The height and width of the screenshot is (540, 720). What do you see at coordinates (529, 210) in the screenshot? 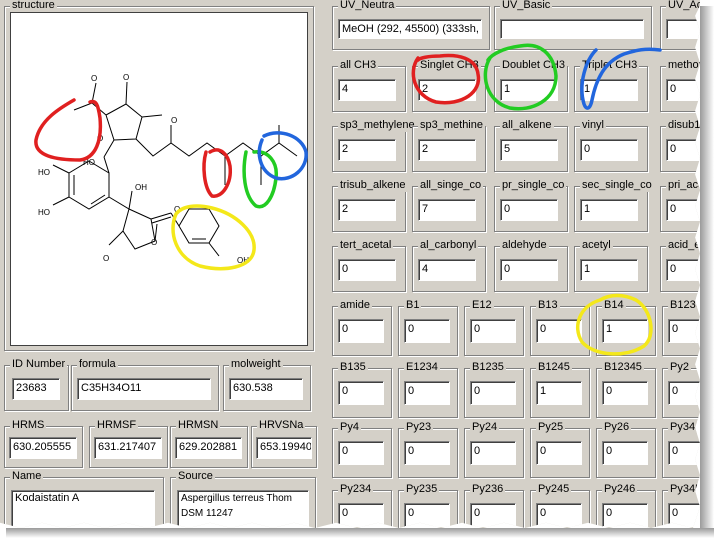
I see `pr-single-co-field: 0` at bounding box center [529, 210].